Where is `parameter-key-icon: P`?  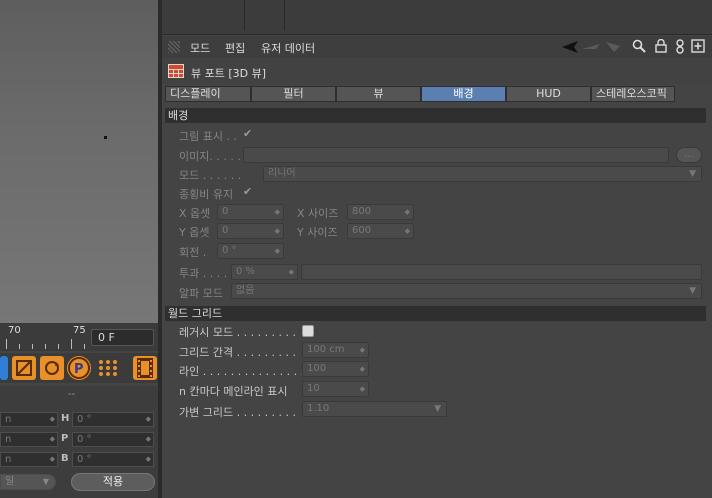
parameter-key-icon: P is located at coordinates (79, 368).